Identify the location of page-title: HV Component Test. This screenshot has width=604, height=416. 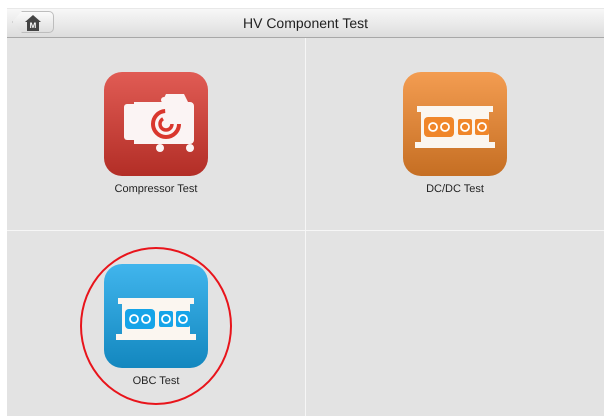
(305, 23).